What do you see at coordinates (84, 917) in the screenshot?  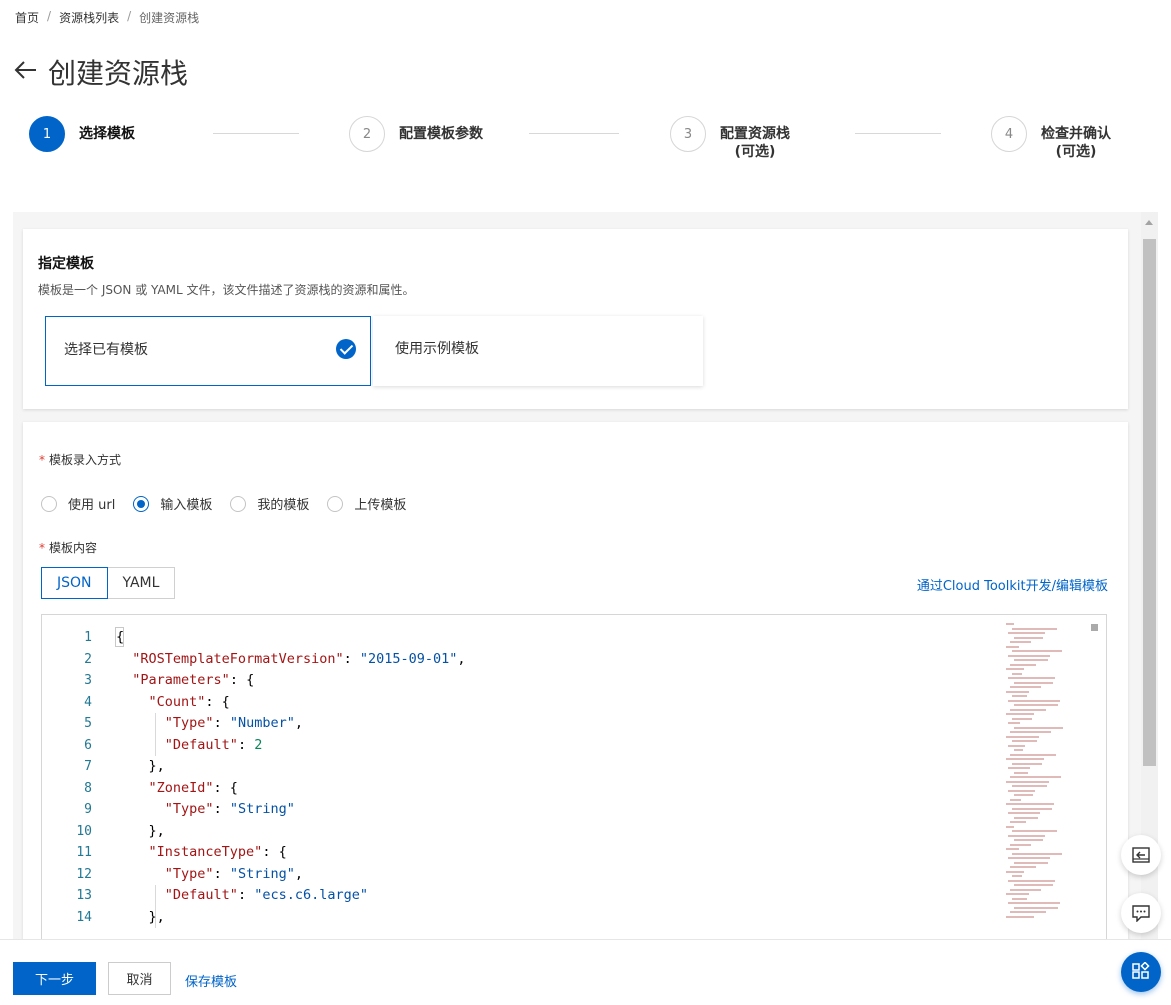 I see `line-number: 14` at bounding box center [84, 917].